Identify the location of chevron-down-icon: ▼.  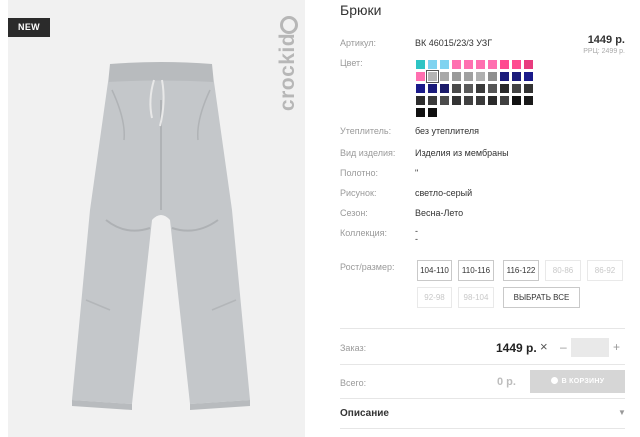
(622, 412).